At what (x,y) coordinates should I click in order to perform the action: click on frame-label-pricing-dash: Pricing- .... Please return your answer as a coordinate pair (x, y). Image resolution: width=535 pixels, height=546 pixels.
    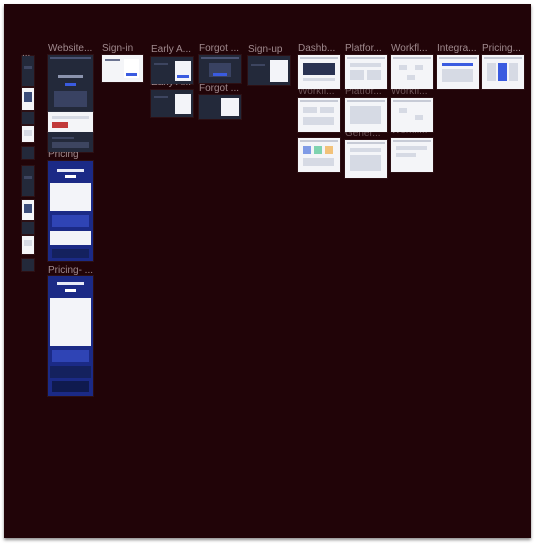
    Looking at the image, I should click on (70, 270).